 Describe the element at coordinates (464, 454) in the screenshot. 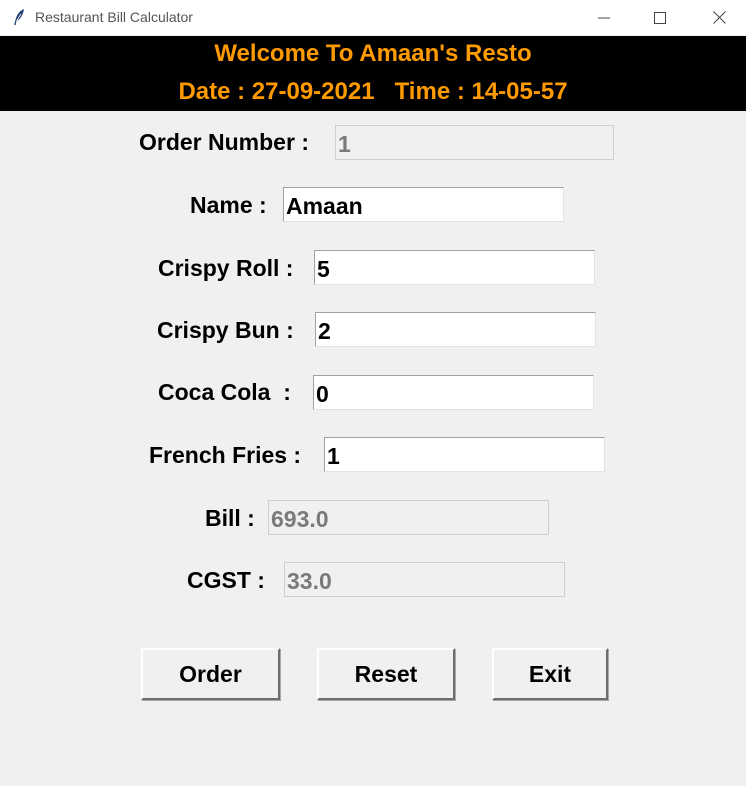

I see `french-fries-field` at that location.